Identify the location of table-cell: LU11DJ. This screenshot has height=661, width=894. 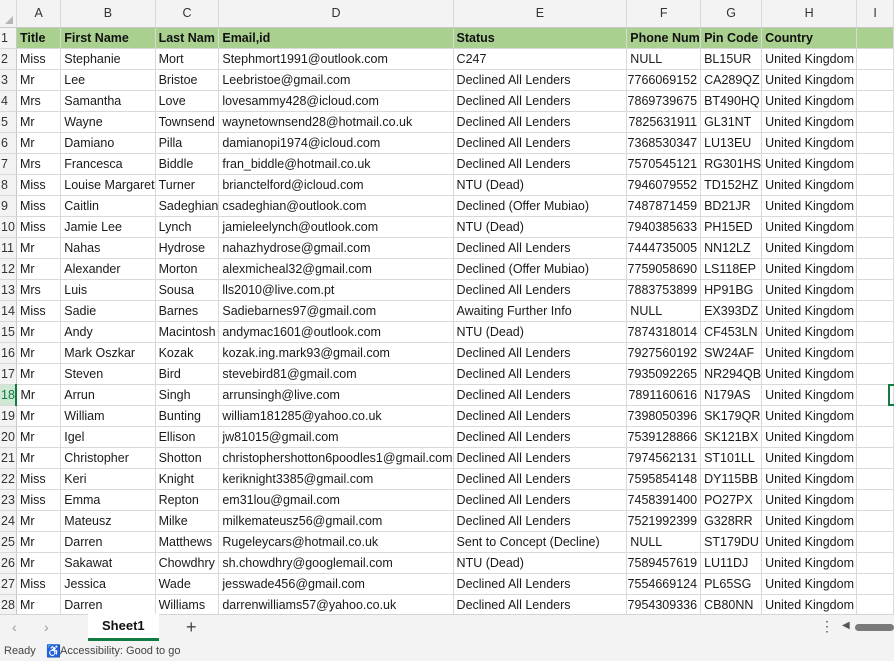
(731, 563).